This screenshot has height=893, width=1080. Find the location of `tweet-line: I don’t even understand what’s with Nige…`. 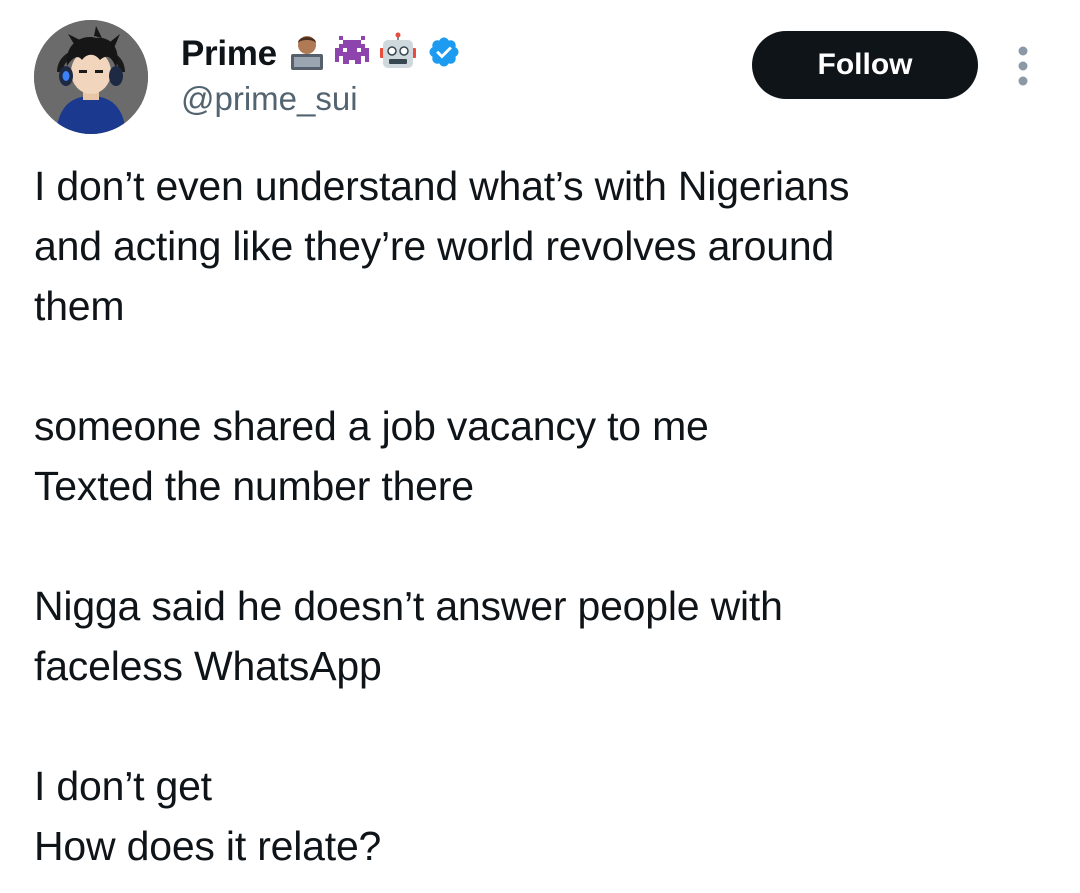

tweet-line: I don’t even understand what’s with Nige… is located at coordinates (442, 186).